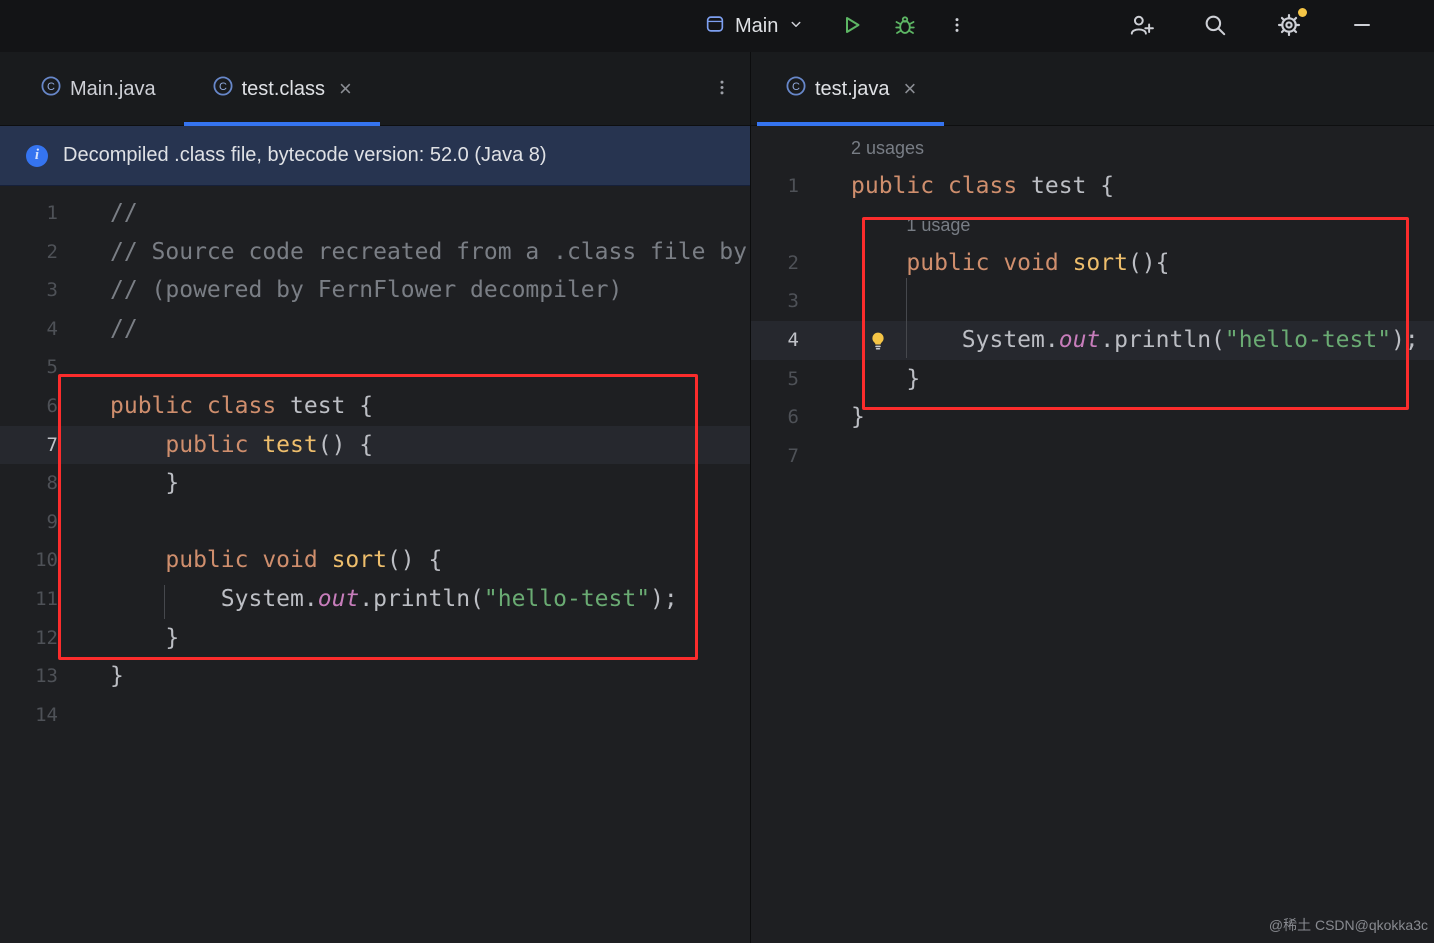  I want to click on code-text: public test() {, so click(269, 444).